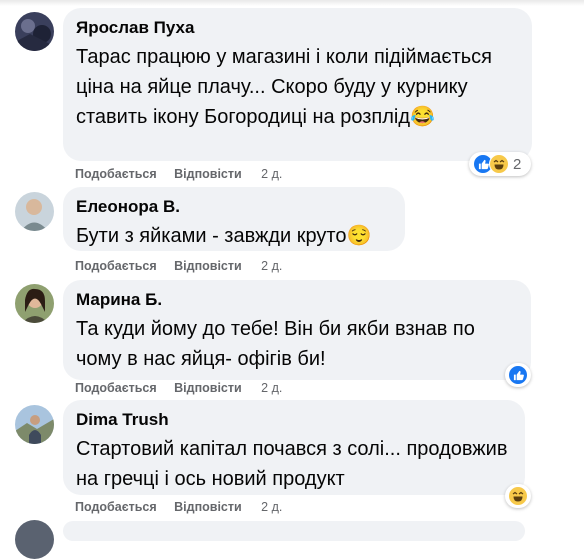  Describe the element at coordinates (292, 3) in the screenshot. I see `scroll-fade` at that location.